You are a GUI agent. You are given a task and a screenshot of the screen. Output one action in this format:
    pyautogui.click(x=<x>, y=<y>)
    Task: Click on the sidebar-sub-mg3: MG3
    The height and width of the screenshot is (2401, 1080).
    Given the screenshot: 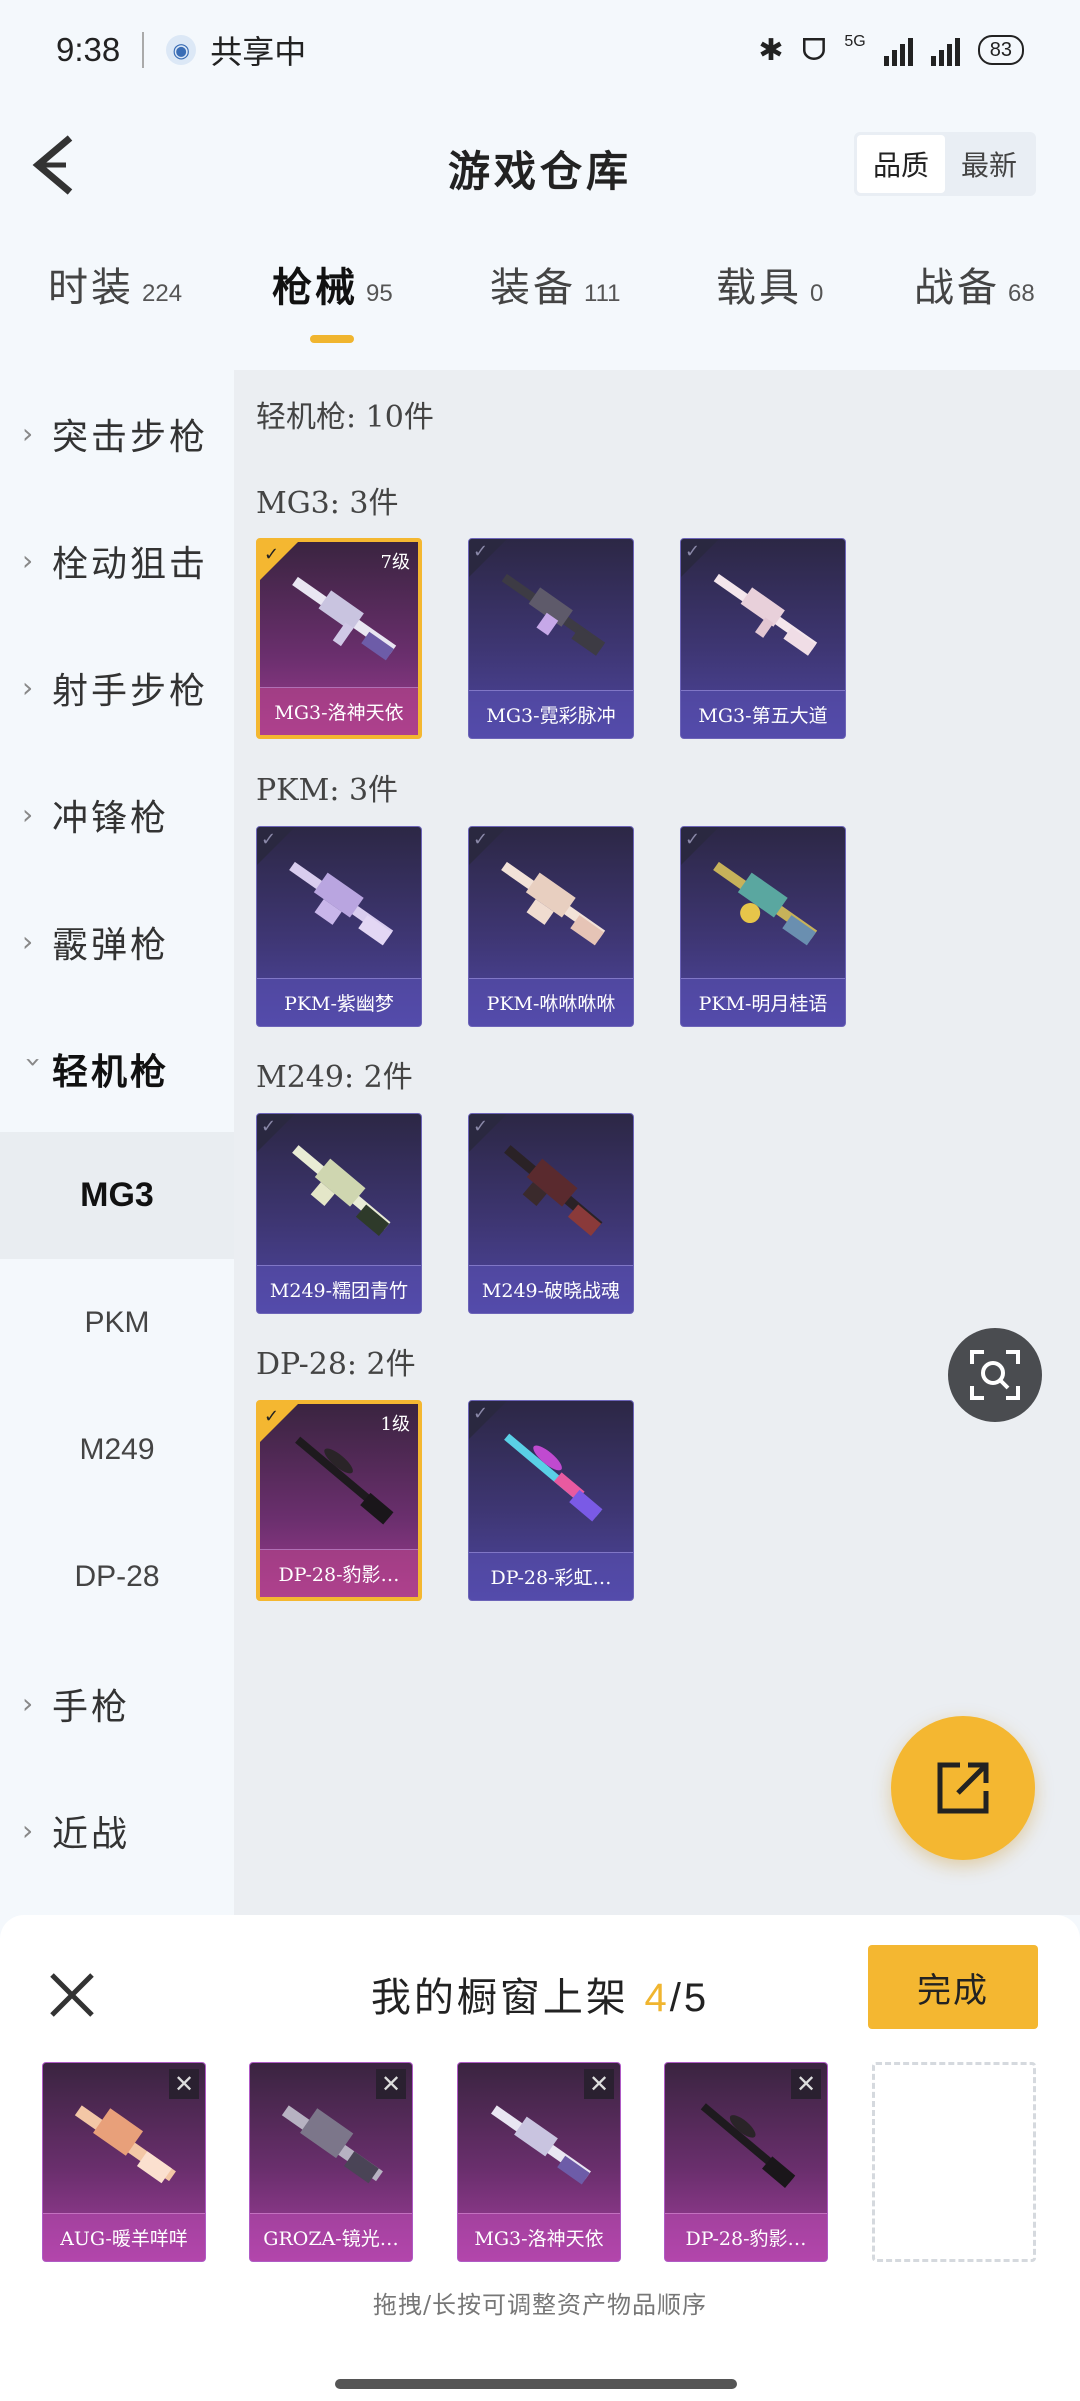 What is the action you would take?
    pyautogui.click(x=117, y=1195)
    